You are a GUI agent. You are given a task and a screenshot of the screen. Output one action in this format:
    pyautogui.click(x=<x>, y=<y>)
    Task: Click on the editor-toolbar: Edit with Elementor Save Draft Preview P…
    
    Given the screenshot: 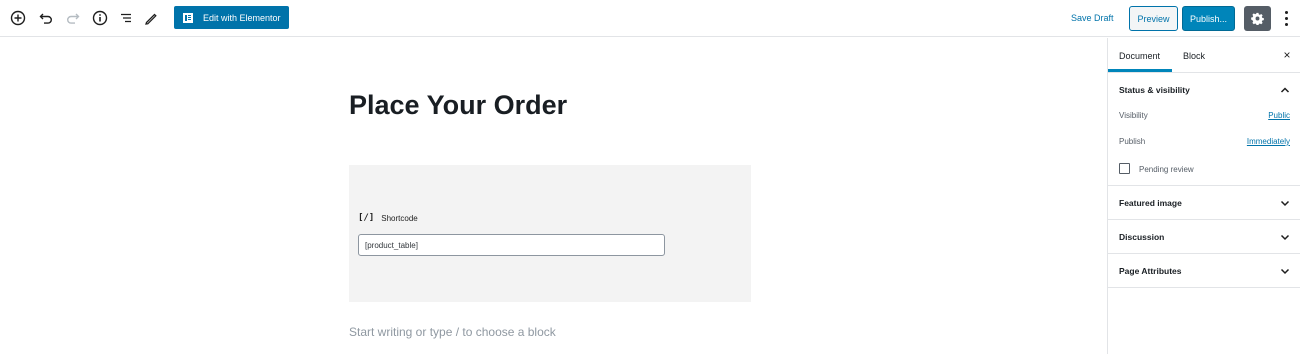 What is the action you would take?
    pyautogui.click(x=650, y=18)
    